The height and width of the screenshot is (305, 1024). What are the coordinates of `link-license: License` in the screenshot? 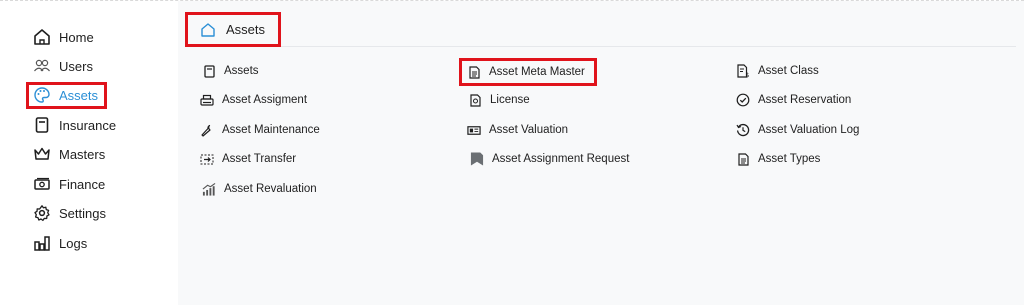 It's located at (499, 100).